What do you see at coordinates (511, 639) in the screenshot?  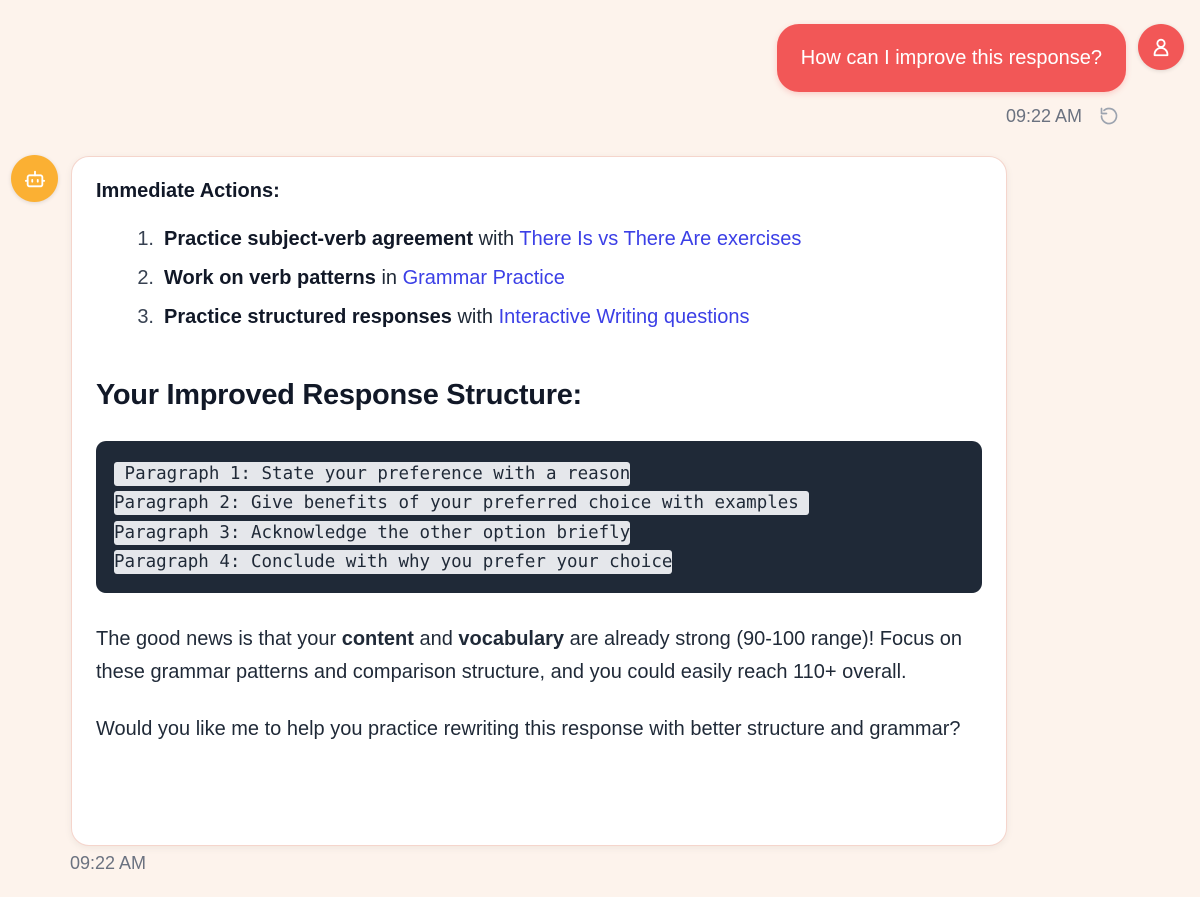 I see `vocabulary-emphasis: vocabulary` at bounding box center [511, 639].